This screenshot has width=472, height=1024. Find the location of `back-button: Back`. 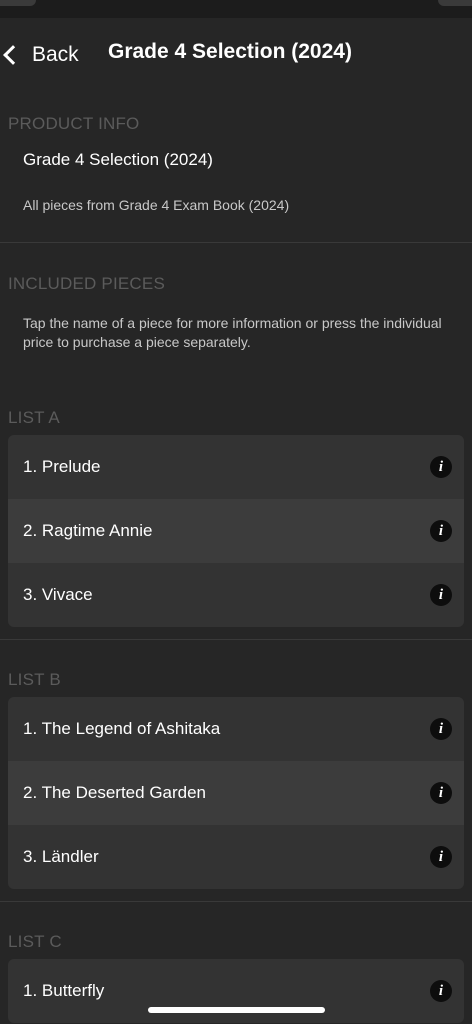

back-button: Back is located at coordinates (39, 55).